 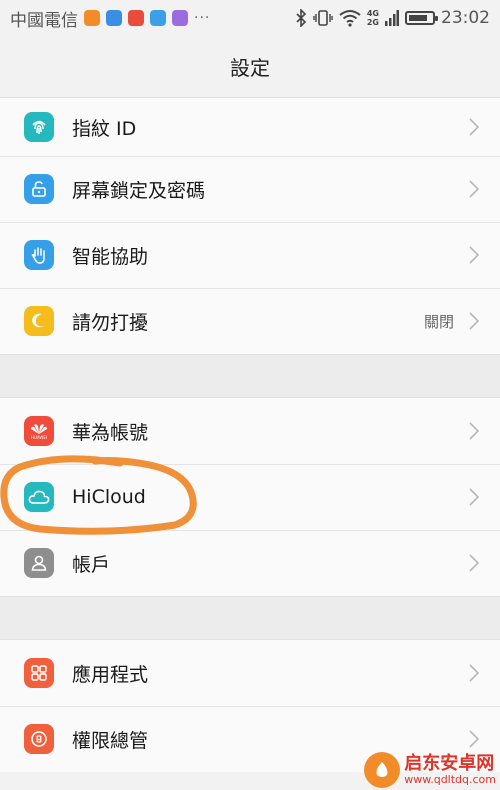 What do you see at coordinates (139, 190) in the screenshot?
I see `settings-item-label: 屏幕鎖定及密碼` at bounding box center [139, 190].